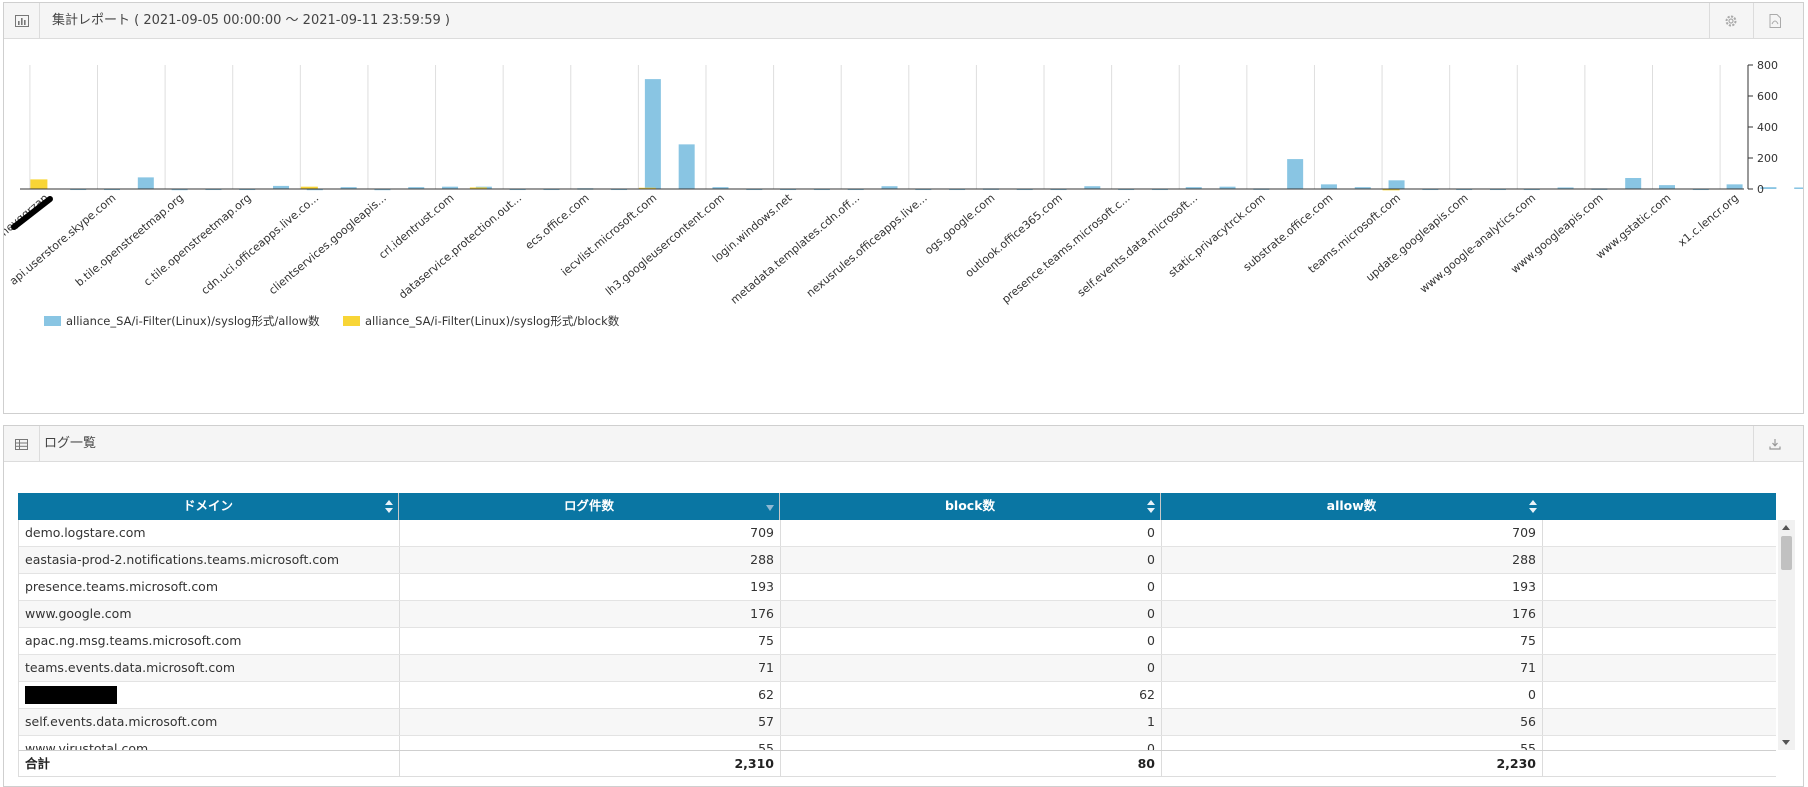 The width and height of the screenshot is (1808, 787). Describe the element at coordinates (1352, 641) in the screenshot. I see `allow-count-cell: 75` at that location.